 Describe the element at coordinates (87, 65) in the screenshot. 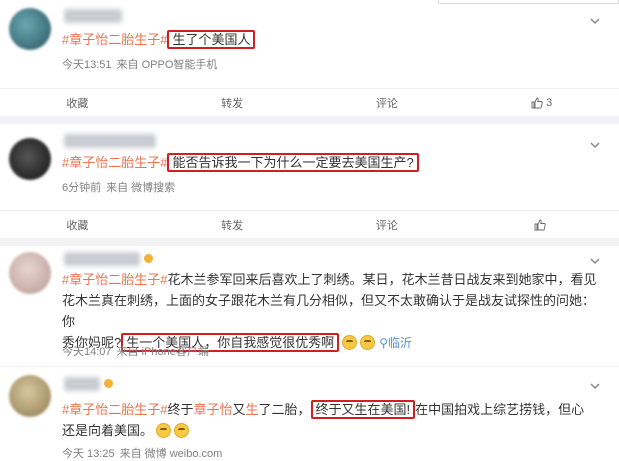

I see `timestamp: 今天13:51` at that location.